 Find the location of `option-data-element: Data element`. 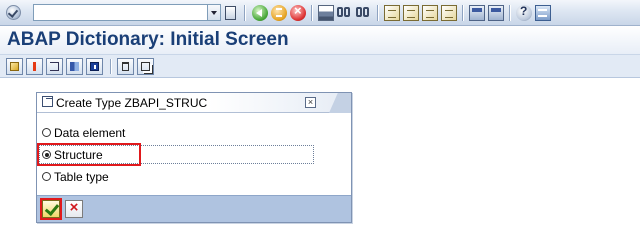

option-data-element: Data element is located at coordinates (83, 132).